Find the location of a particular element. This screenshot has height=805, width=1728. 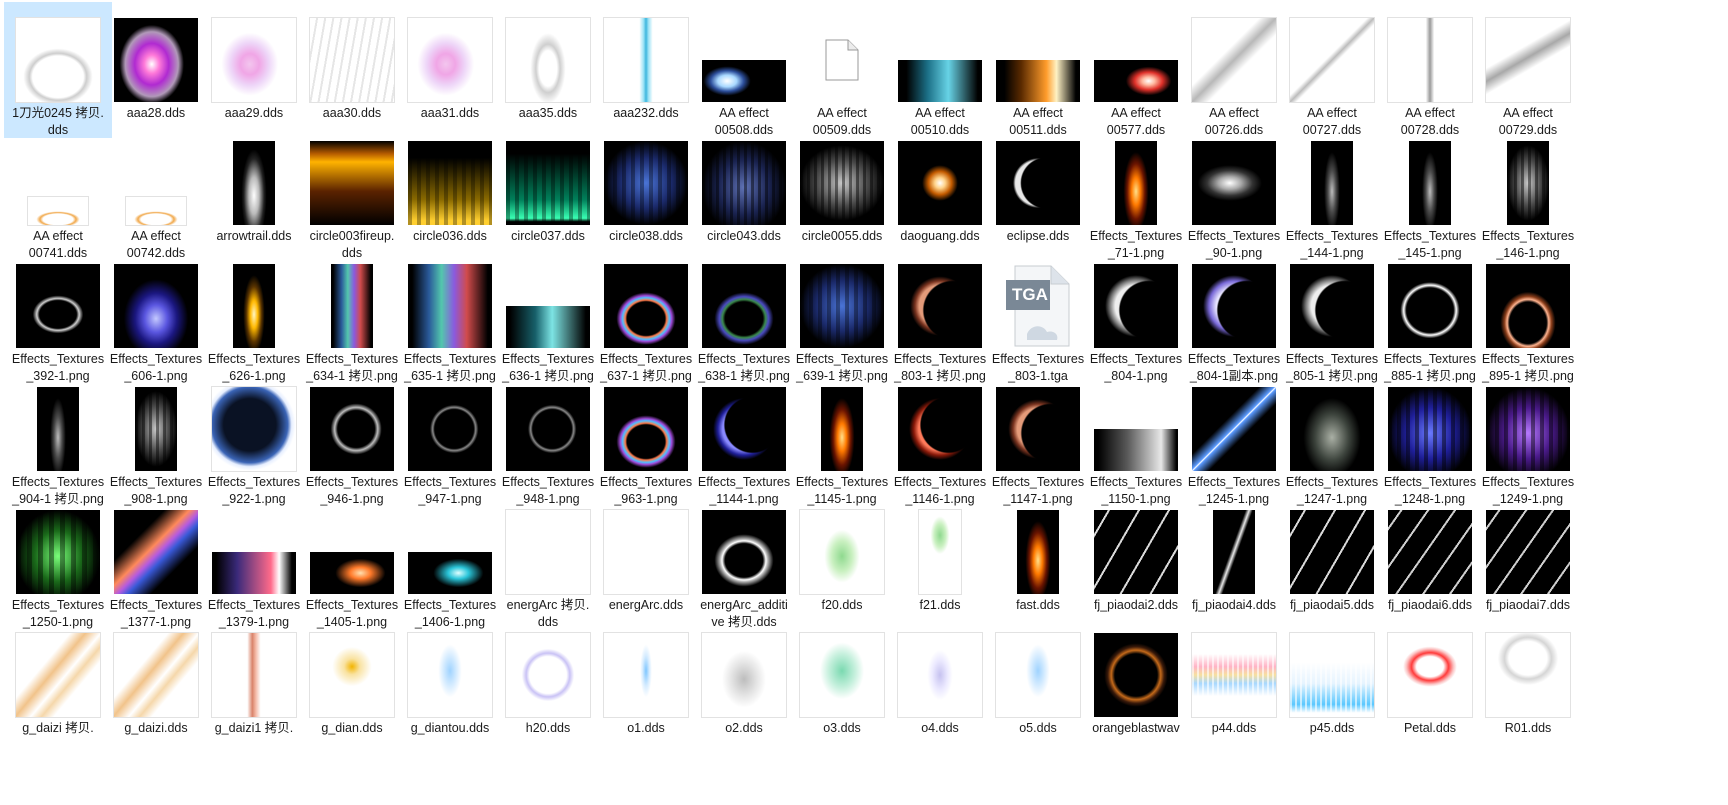

file-item: fj_piaodai7.dds is located at coordinates (1528, 562).